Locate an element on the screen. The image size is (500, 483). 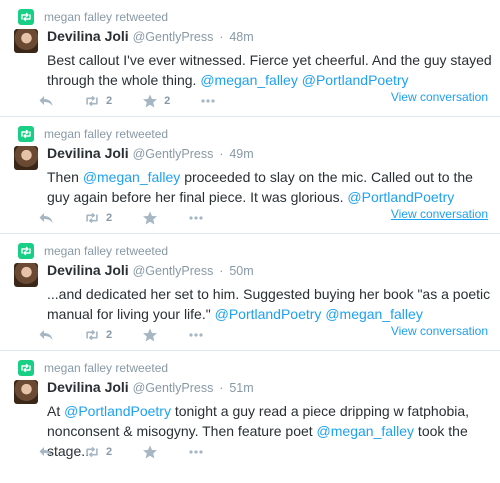
favorite-button: 2 is located at coordinates (156, 101).